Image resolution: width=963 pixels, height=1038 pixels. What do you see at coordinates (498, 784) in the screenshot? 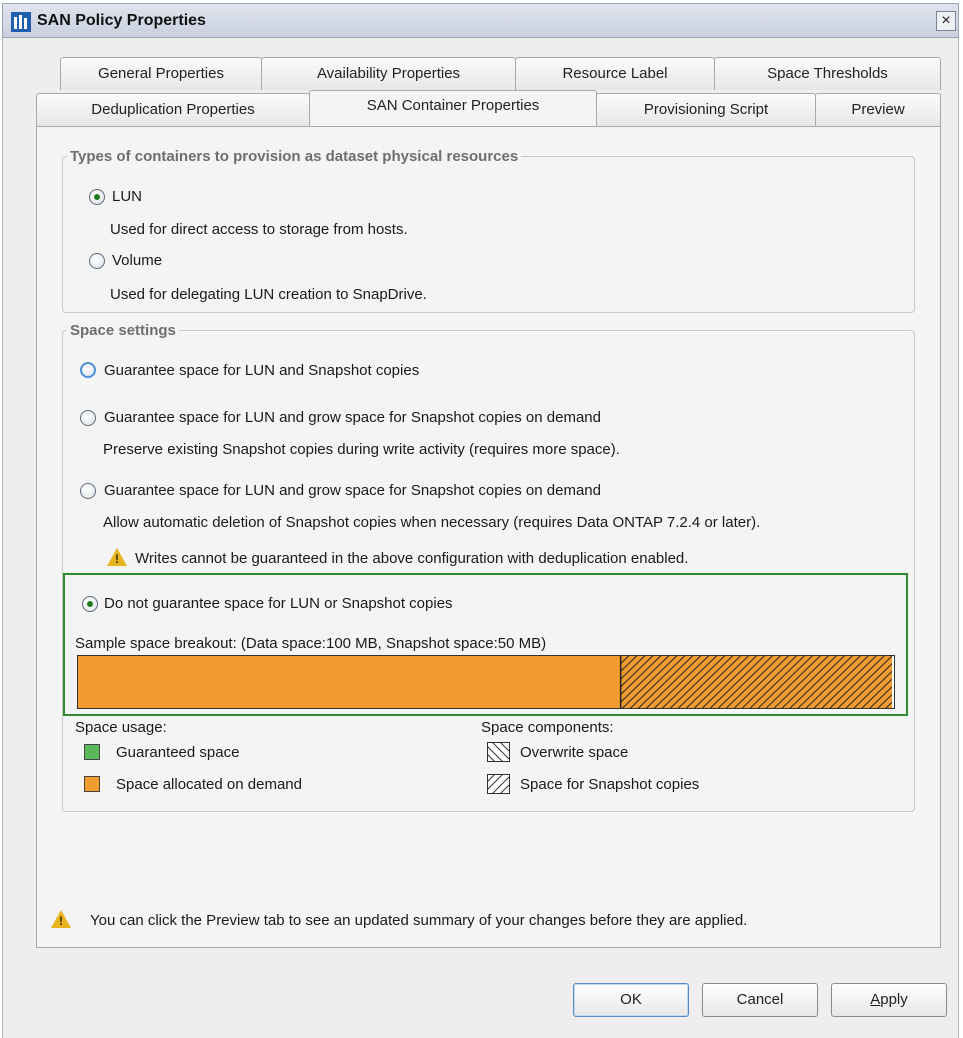
I see `snapshot-hatch-icon` at bounding box center [498, 784].